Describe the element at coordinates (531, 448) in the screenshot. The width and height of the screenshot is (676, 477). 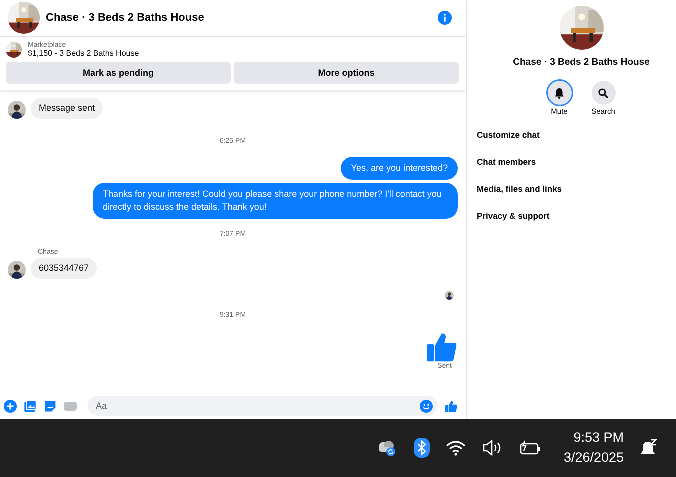
I see `battery-icon` at that location.